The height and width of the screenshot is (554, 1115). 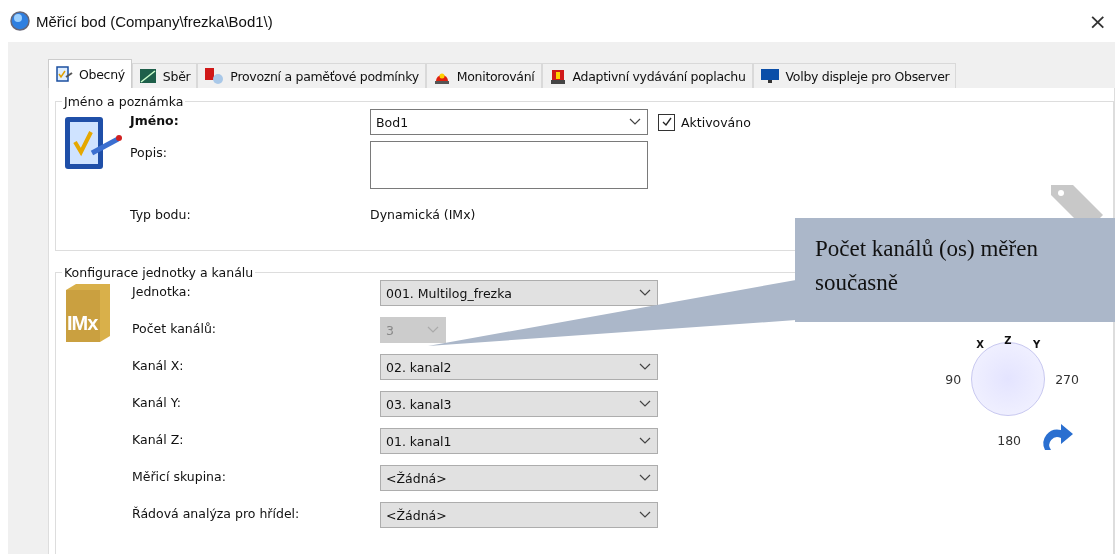 What do you see at coordinates (955, 270) in the screenshot?
I see `callout: Počet kanálů (os) měřen současně` at bounding box center [955, 270].